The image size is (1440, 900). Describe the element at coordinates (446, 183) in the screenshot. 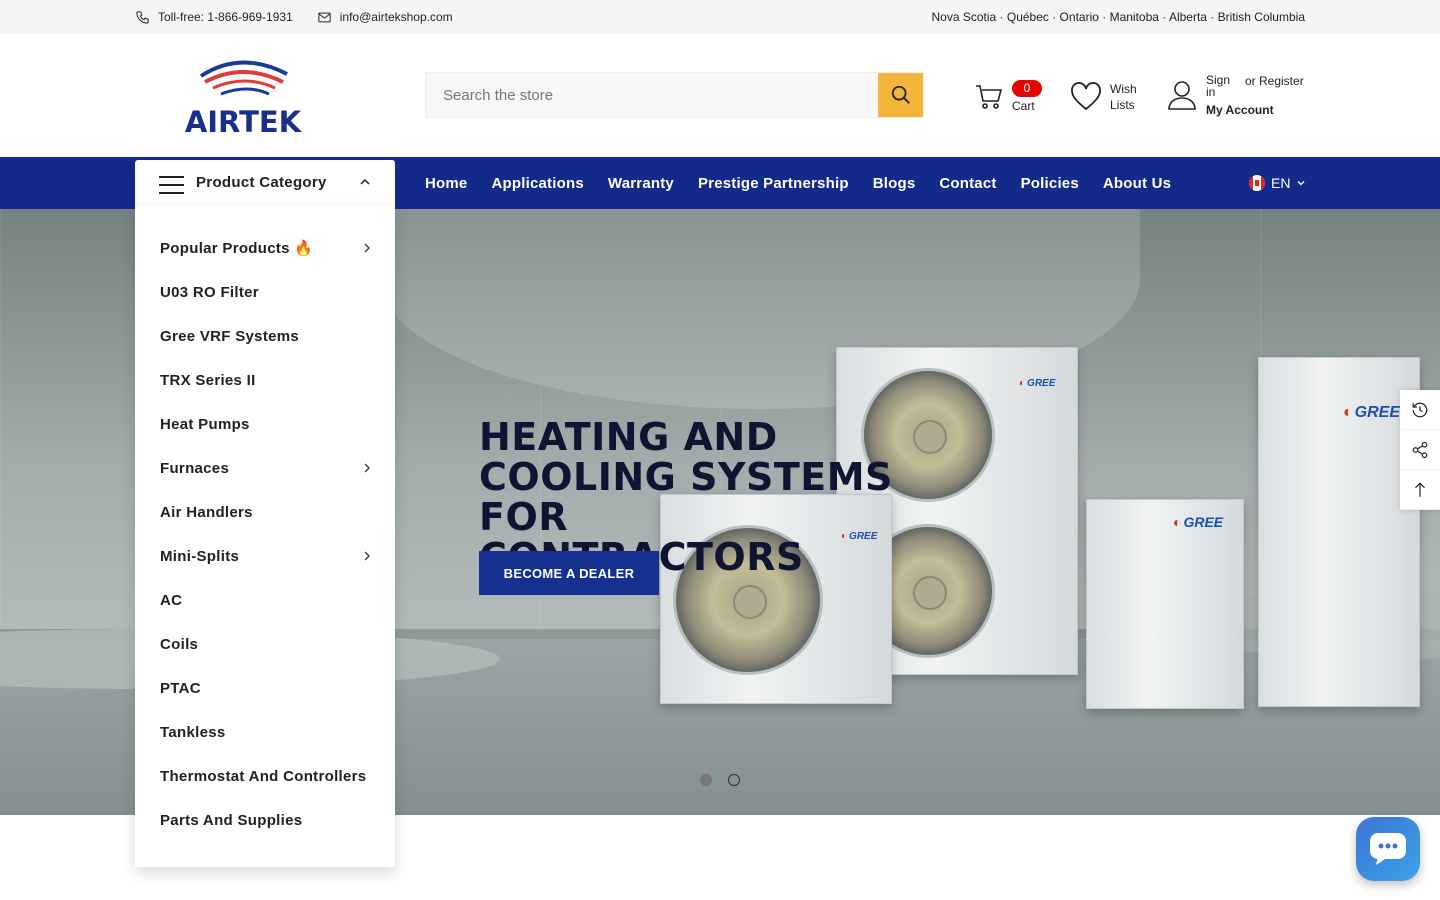

I see `nav-home: Home` at that location.